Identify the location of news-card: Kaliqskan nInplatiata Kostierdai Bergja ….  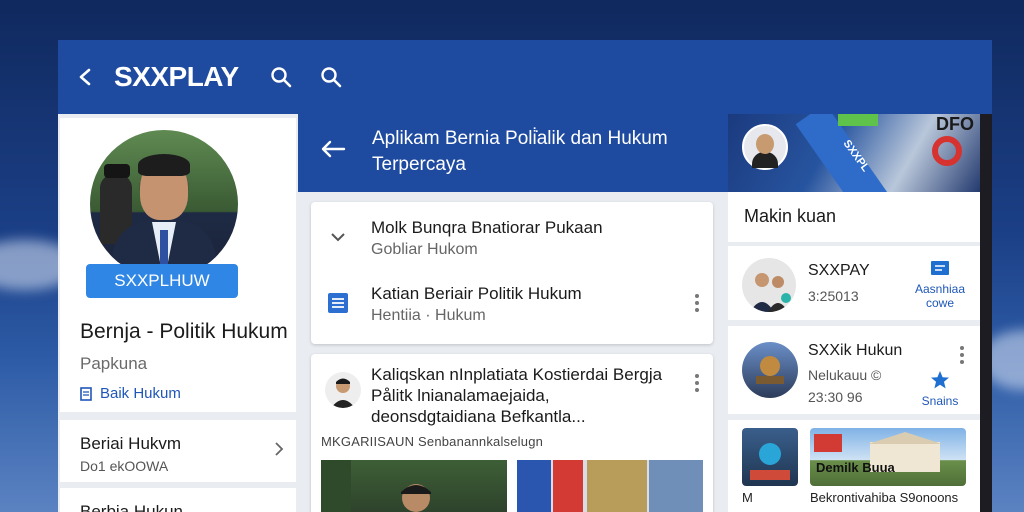
(512, 433).